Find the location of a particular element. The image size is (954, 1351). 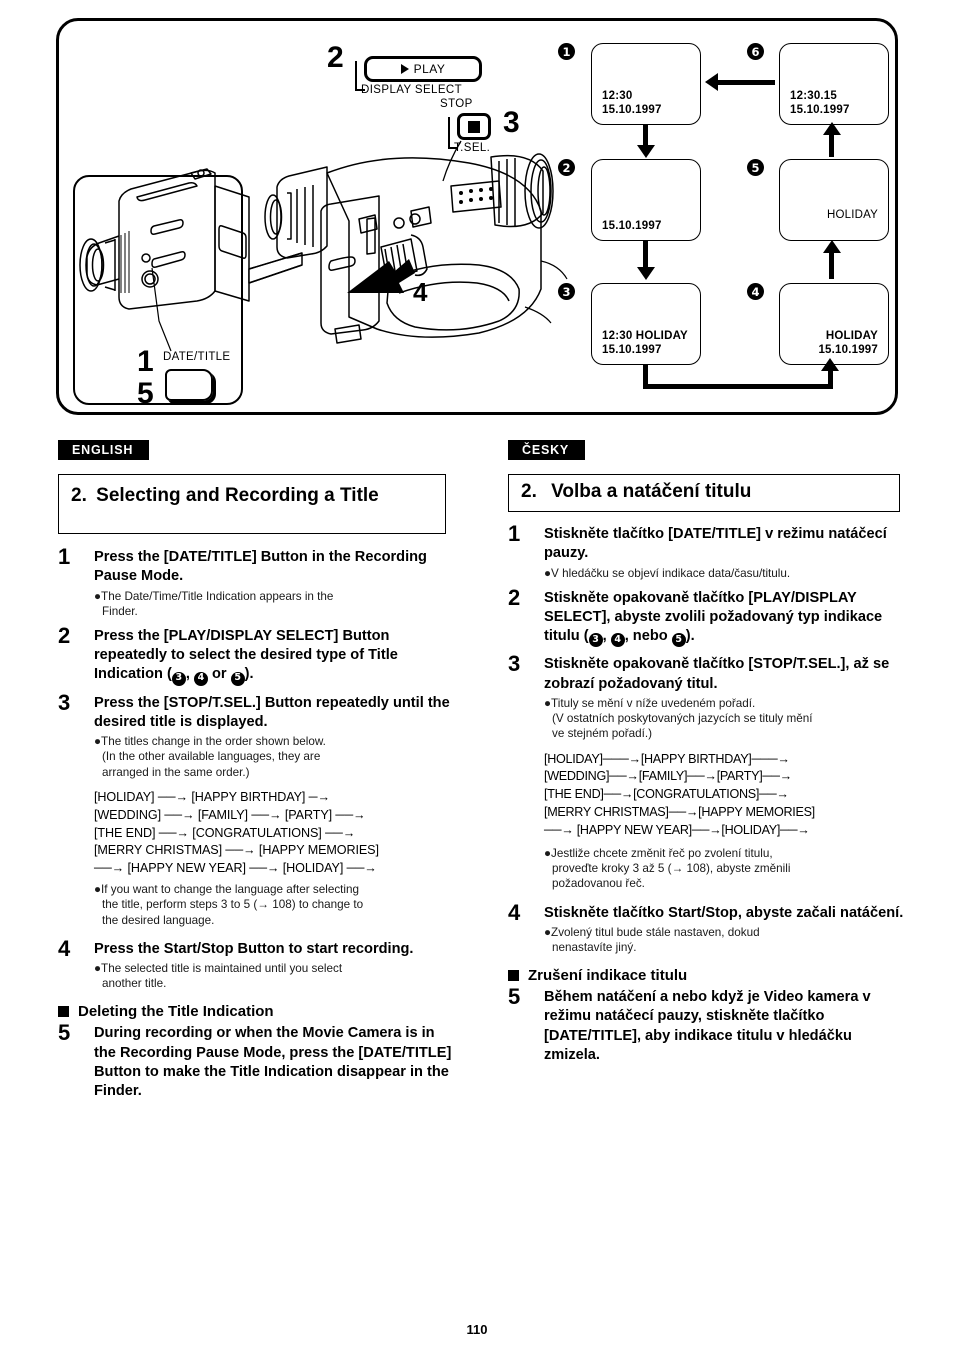

english-section-number: 2. is located at coordinates (79, 495).